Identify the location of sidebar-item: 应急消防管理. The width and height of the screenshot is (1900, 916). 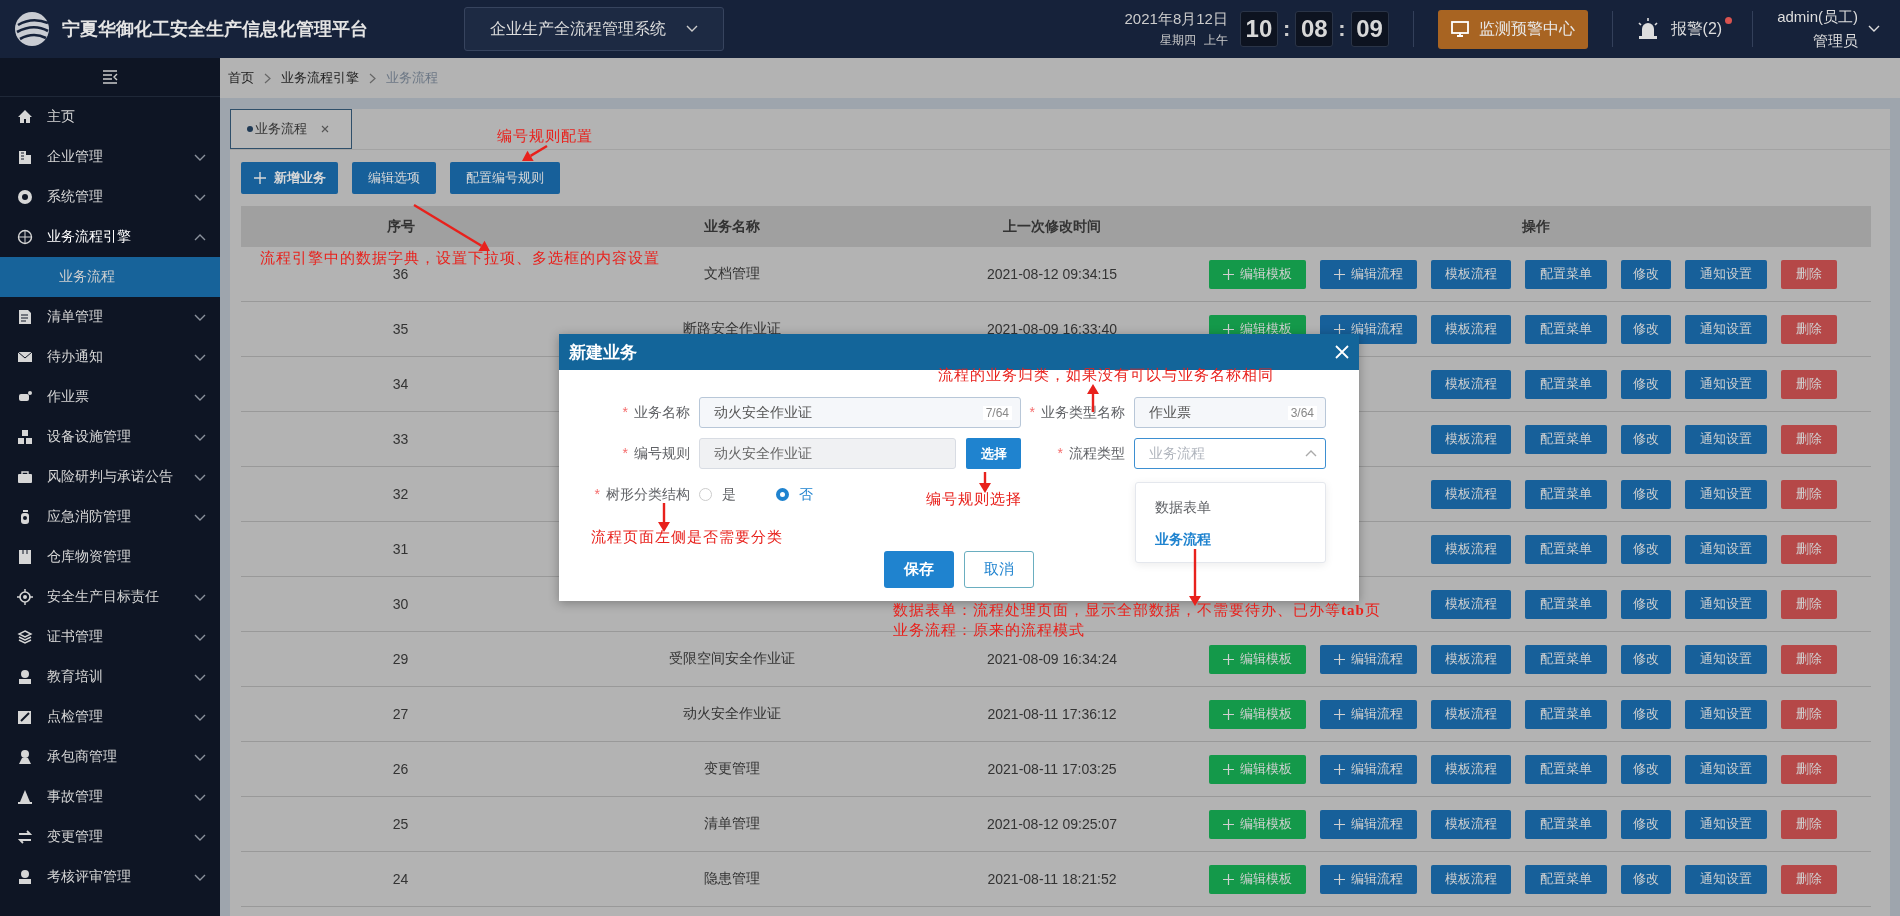
(110, 517).